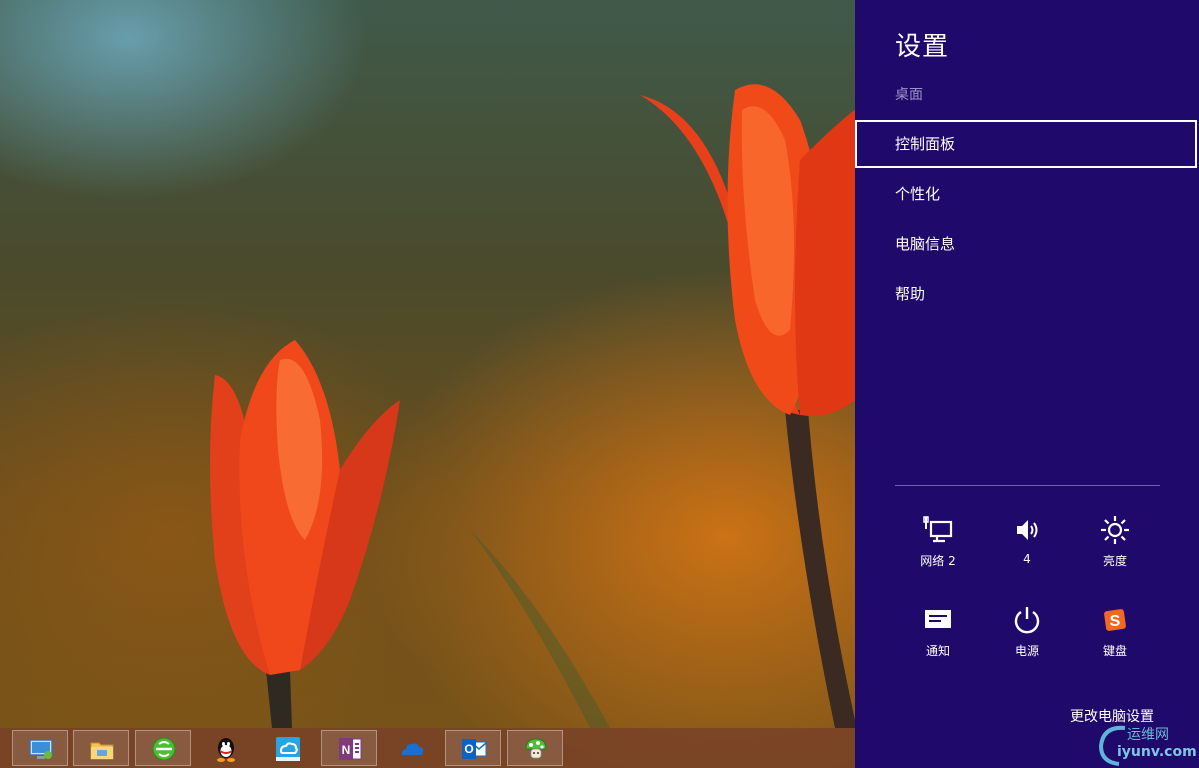  I want to click on quick-power-button: 电源, so click(1027, 636).